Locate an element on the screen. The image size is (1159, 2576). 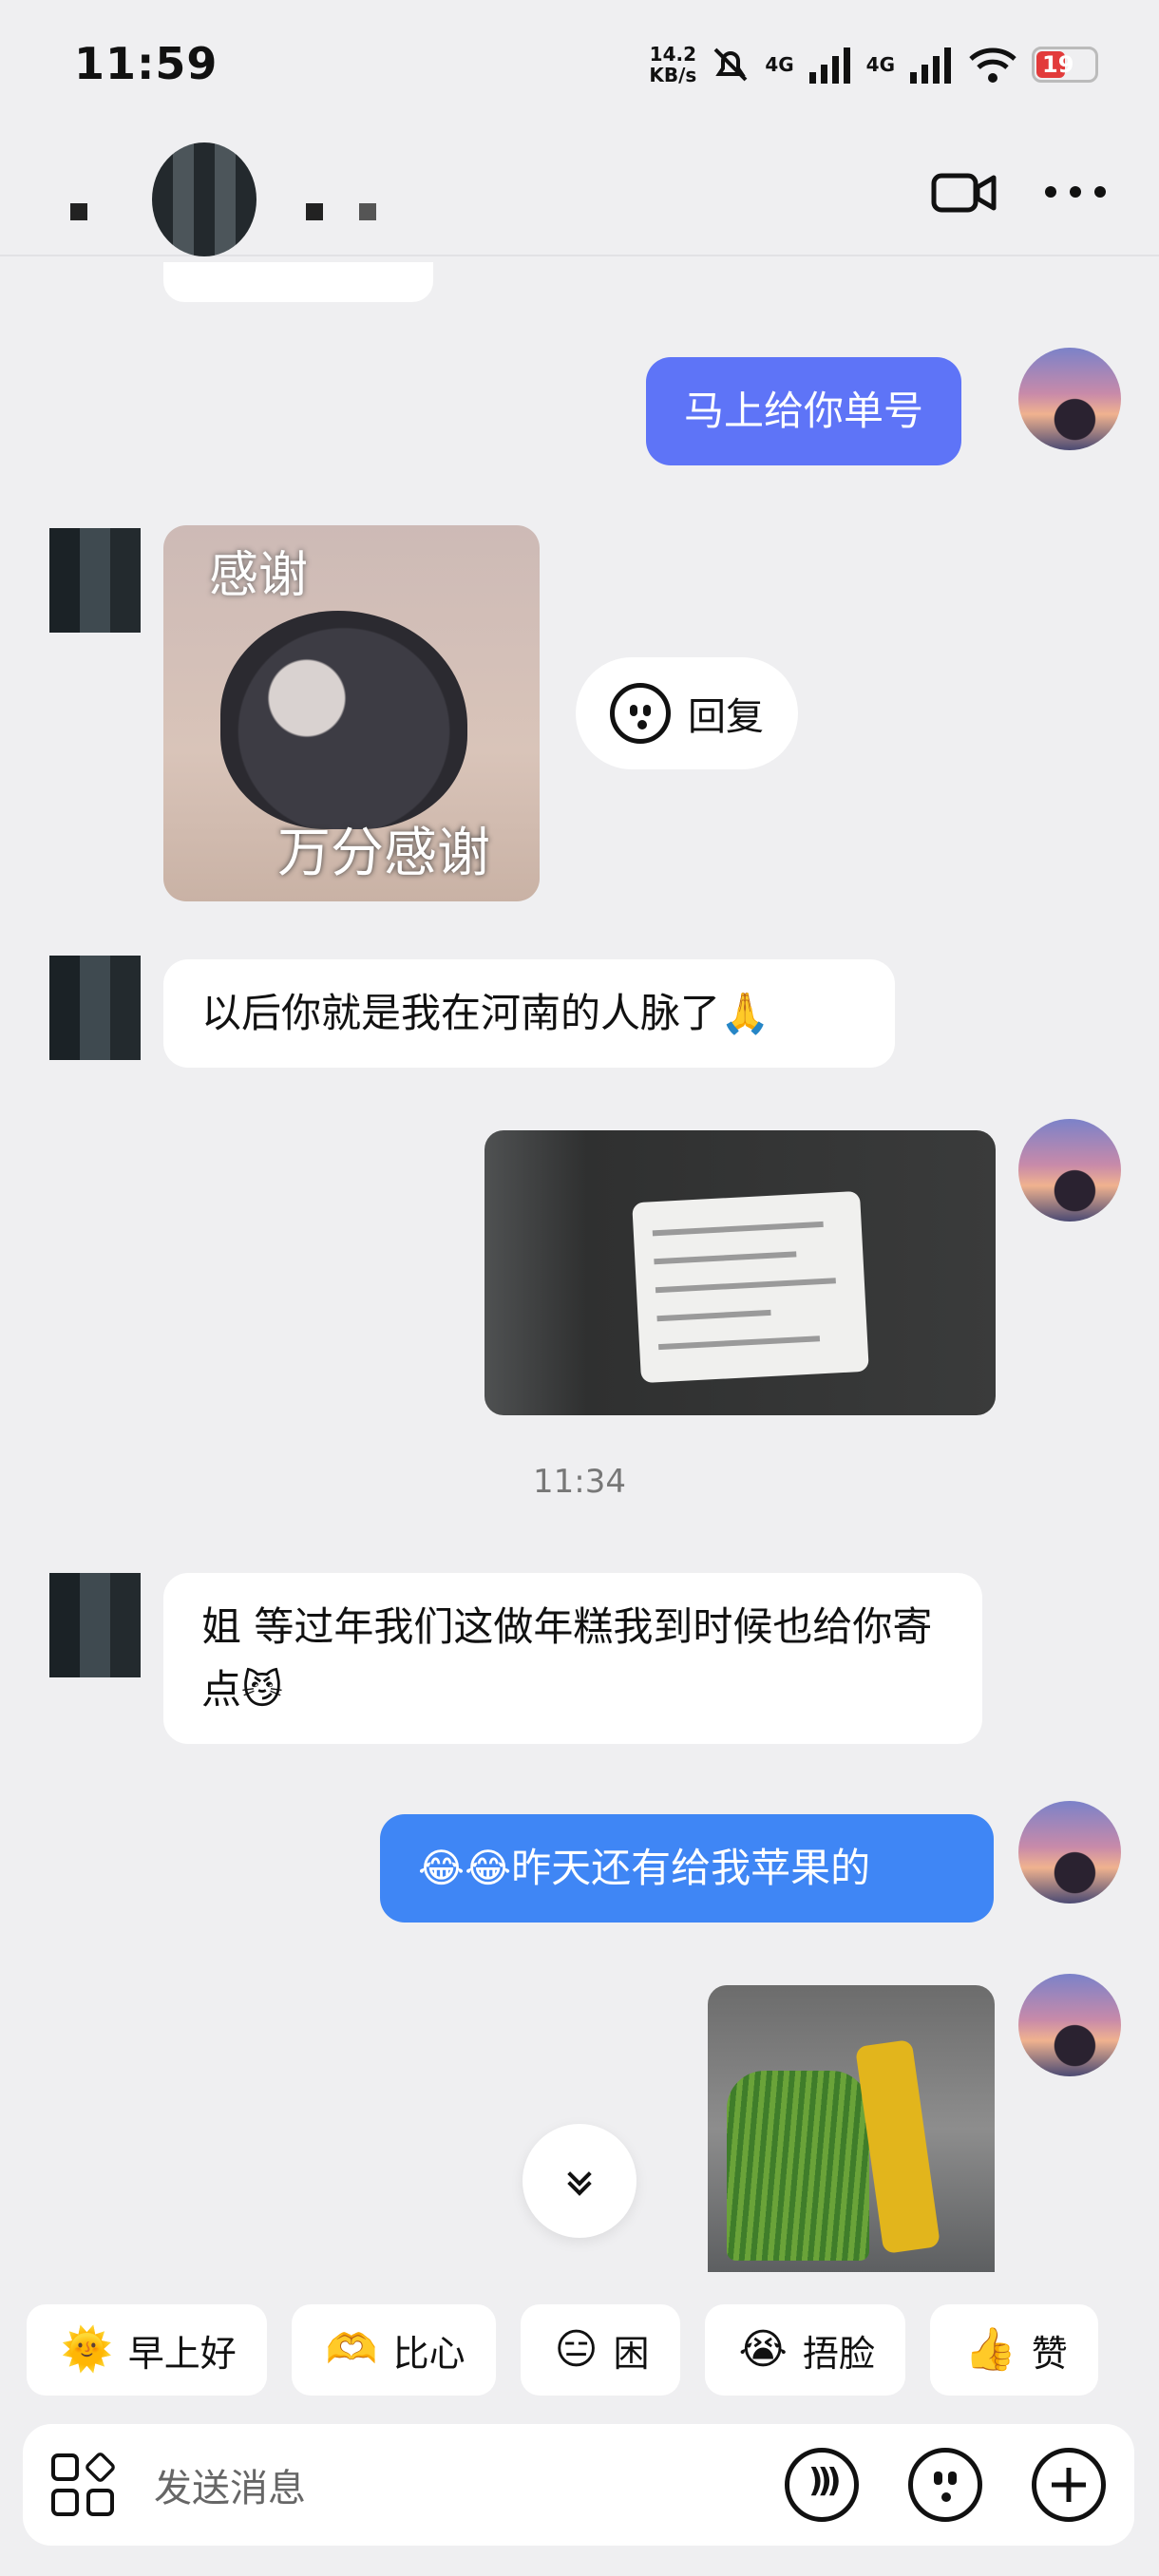
voice-icon is located at coordinates (822, 2485).